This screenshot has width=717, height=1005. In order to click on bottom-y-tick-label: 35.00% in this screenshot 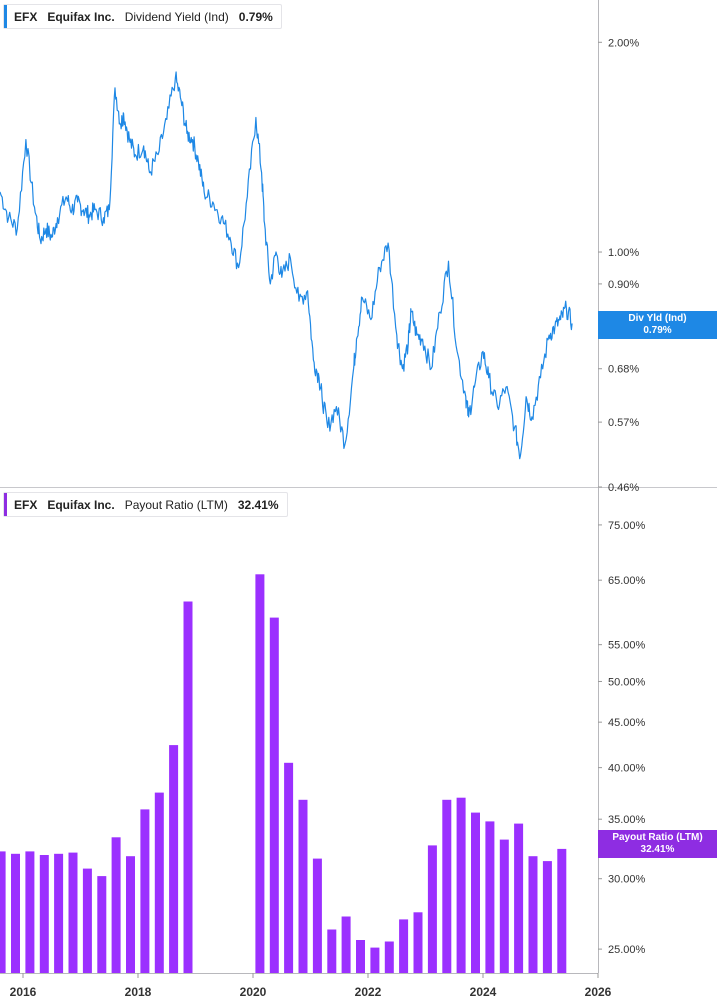, I will do `click(627, 820)`.